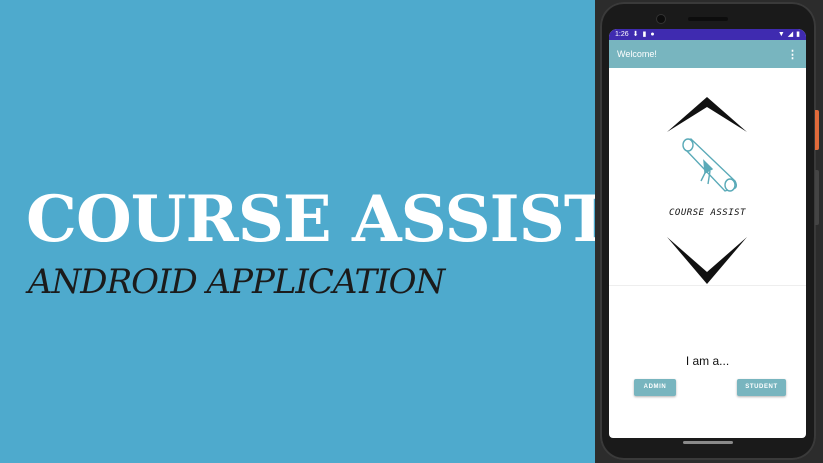  What do you see at coordinates (790, 34) in the screenshot?
I see `signal-icon: ◢` at bounding box center [790, 34].